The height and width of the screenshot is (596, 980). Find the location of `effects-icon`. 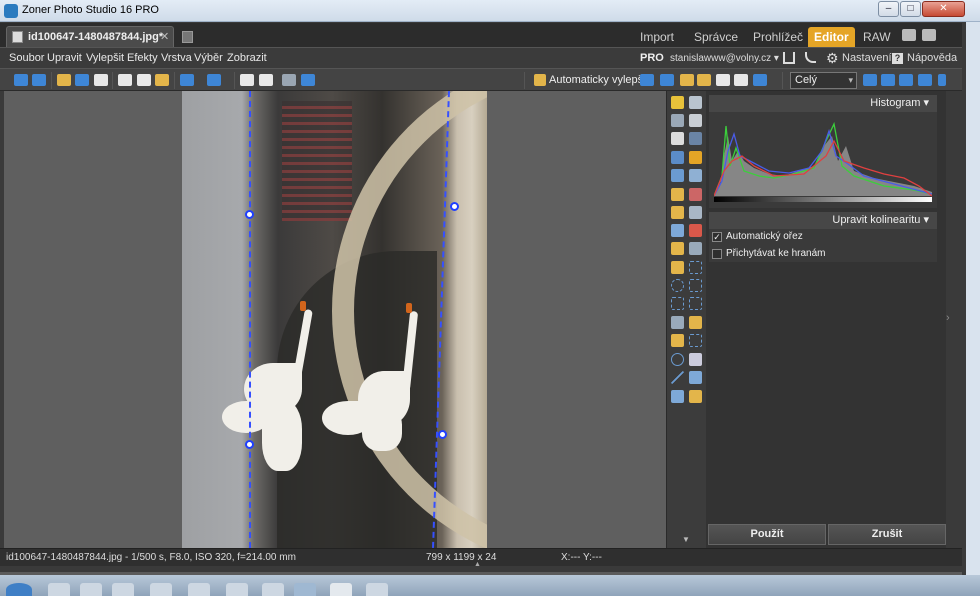

effects-icon is located at coordinates (760, 80).